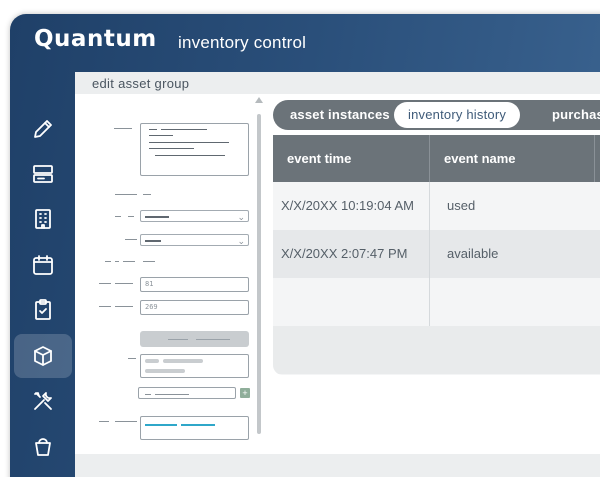 The height and width of the screenshot is (477, 600). I want to click on tab-purchases: purchas, so click(576, 115).